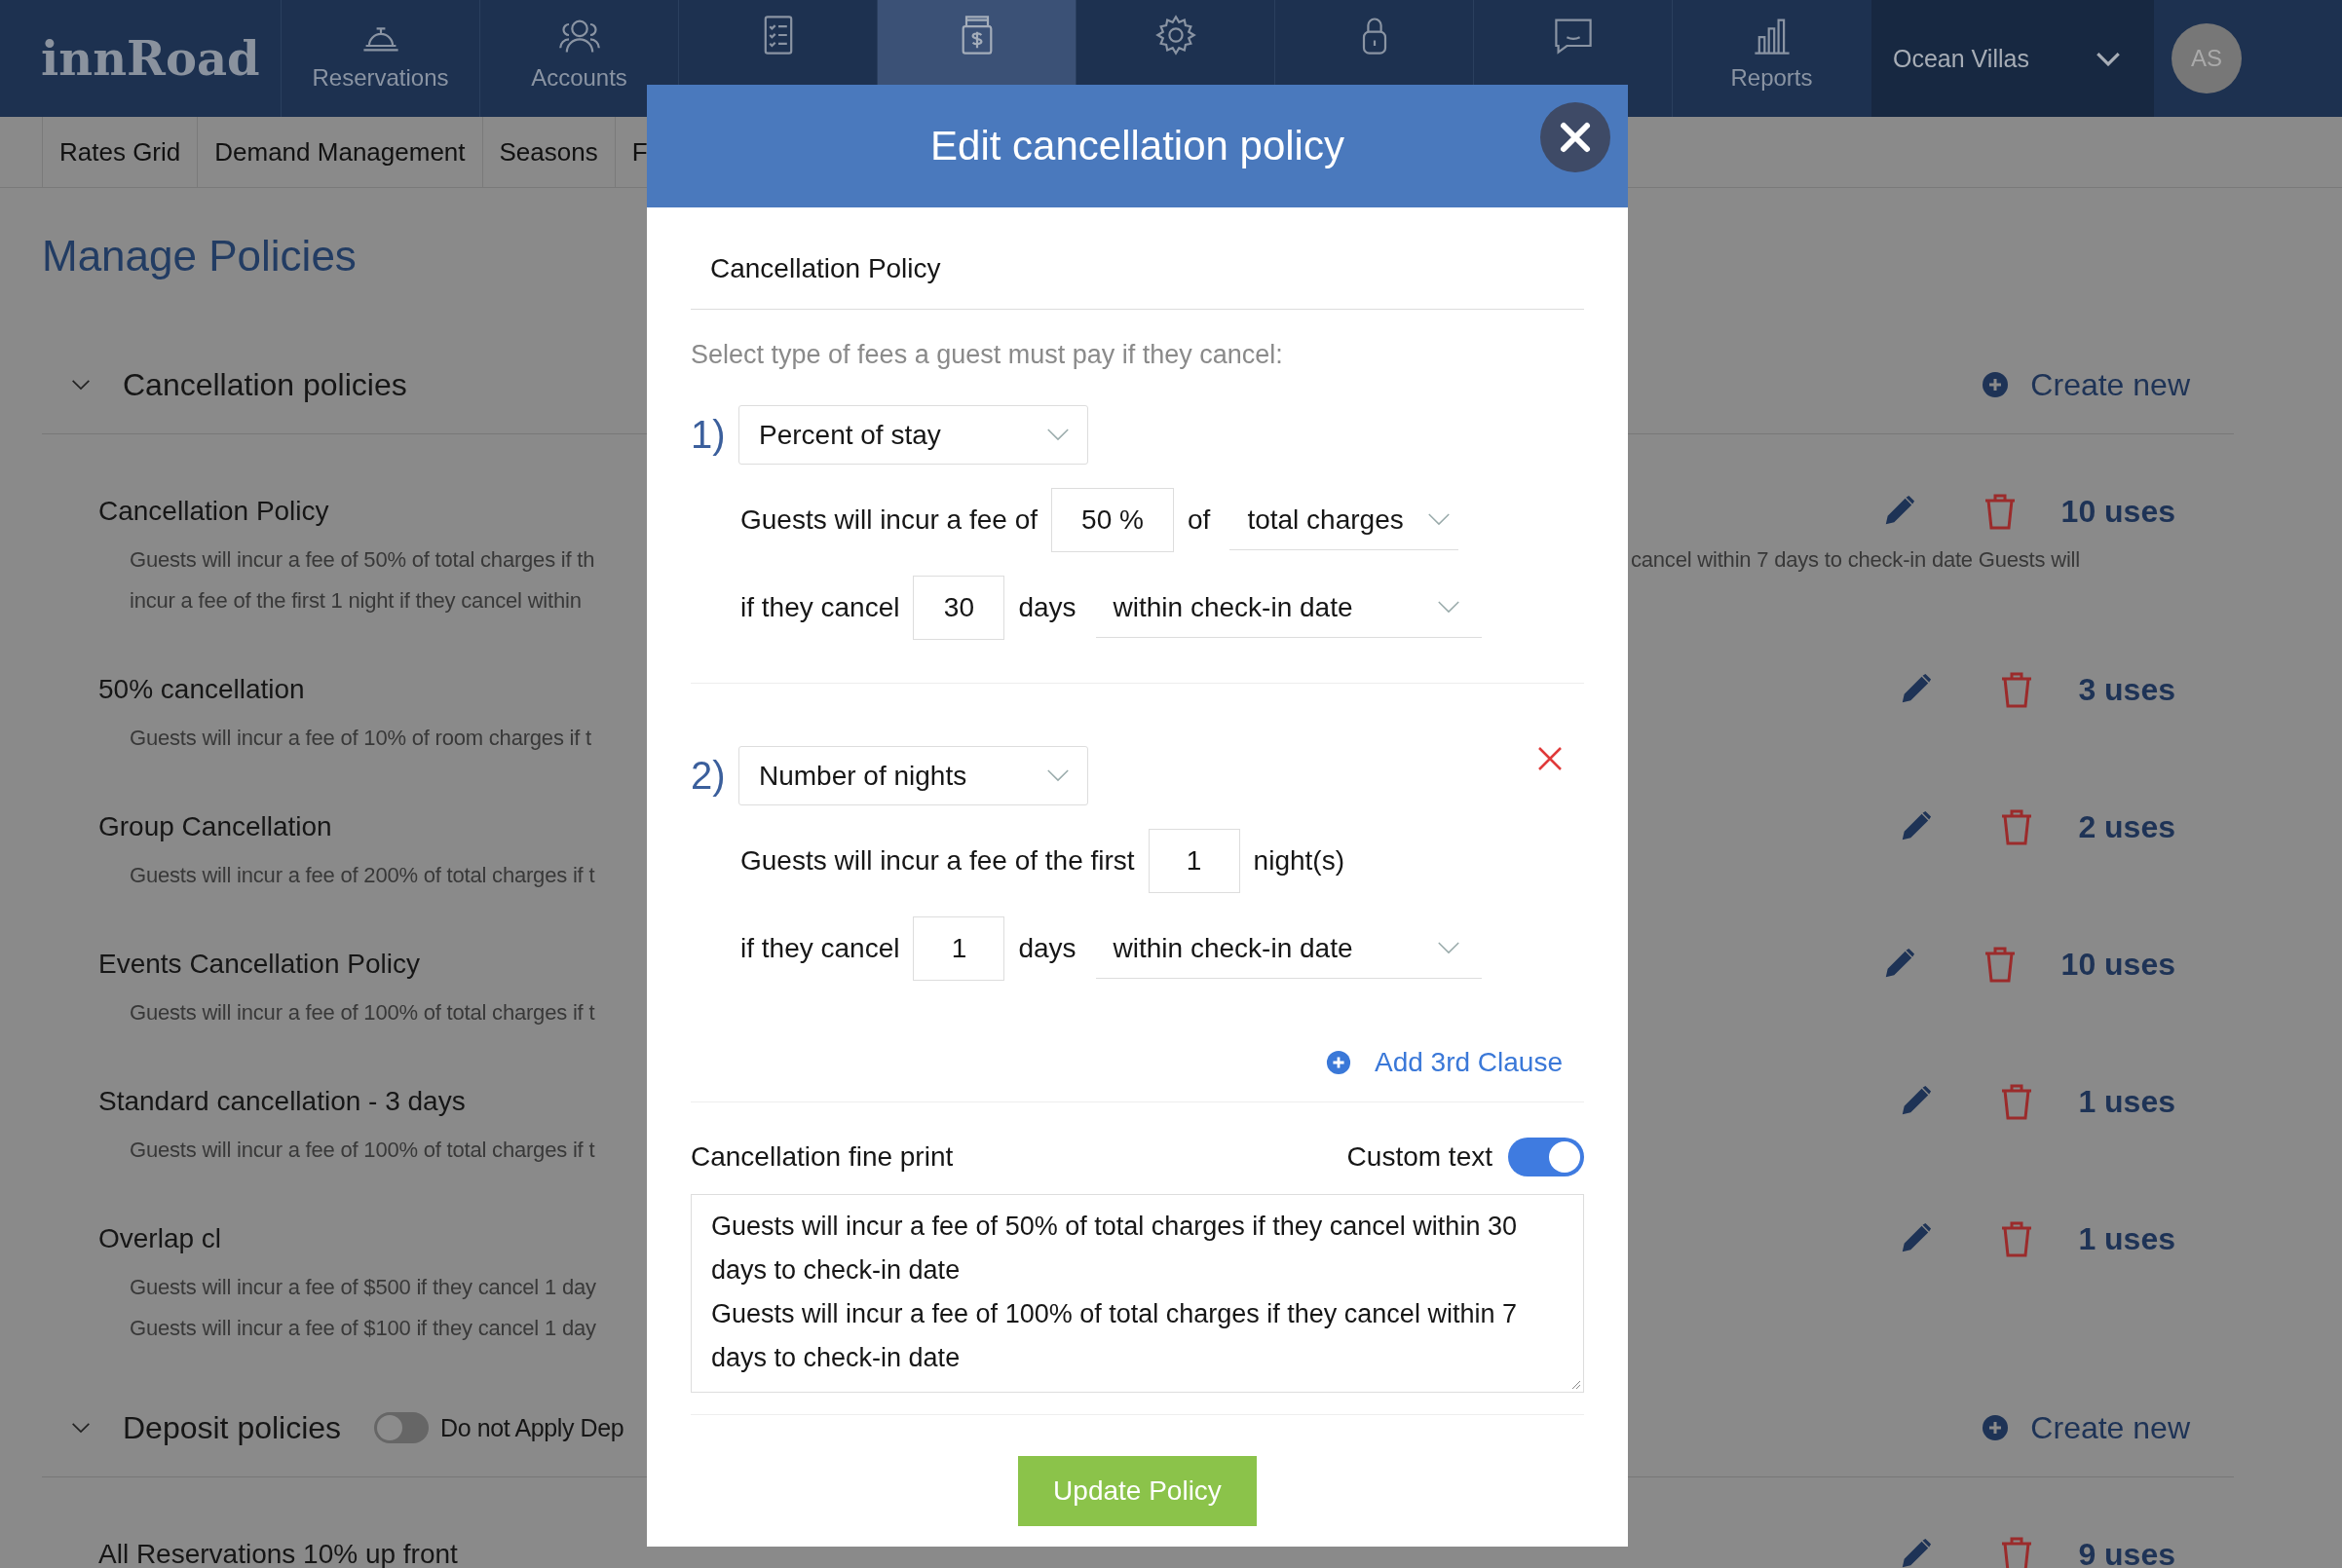 The height and width of the screenshot is (1568, 2342). Describe the element at coordinates (1856, 560) in the screenshot. I see `policy-description: cancel within 7 days to check-in date Guests will` at that location.